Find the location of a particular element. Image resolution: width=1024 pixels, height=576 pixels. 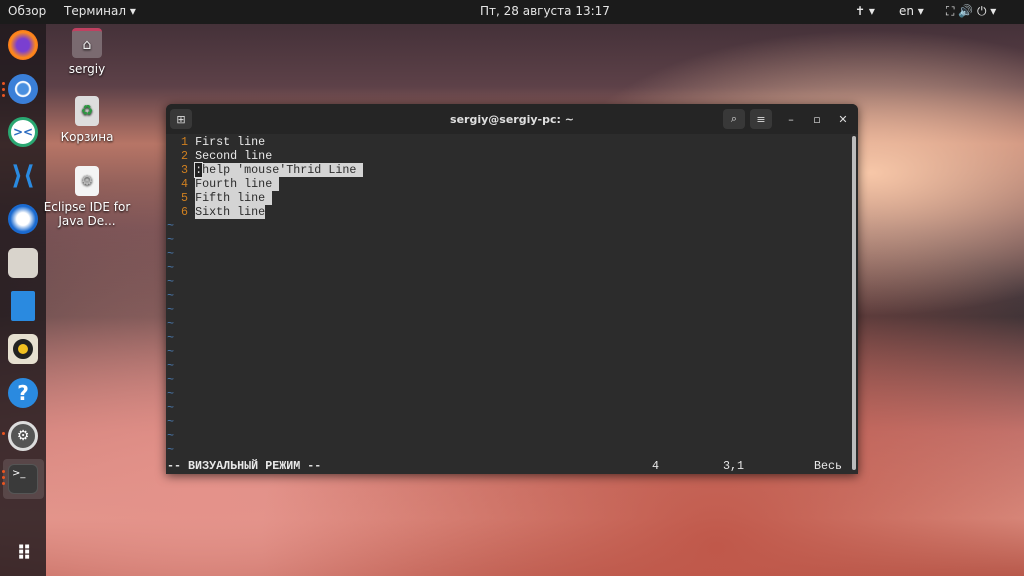

vscode-icon: ⟩⟨ is located at coordinates (23, 176).